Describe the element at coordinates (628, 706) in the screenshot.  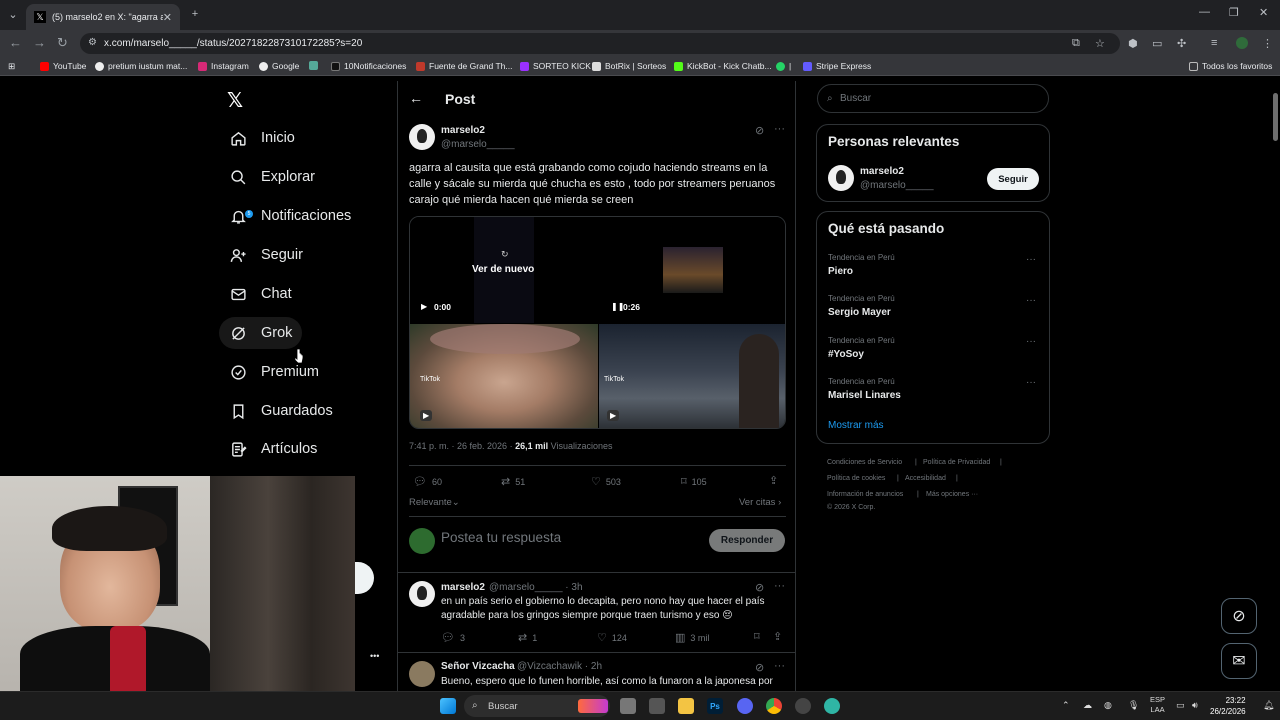
I see `task-view-icon` at that location.